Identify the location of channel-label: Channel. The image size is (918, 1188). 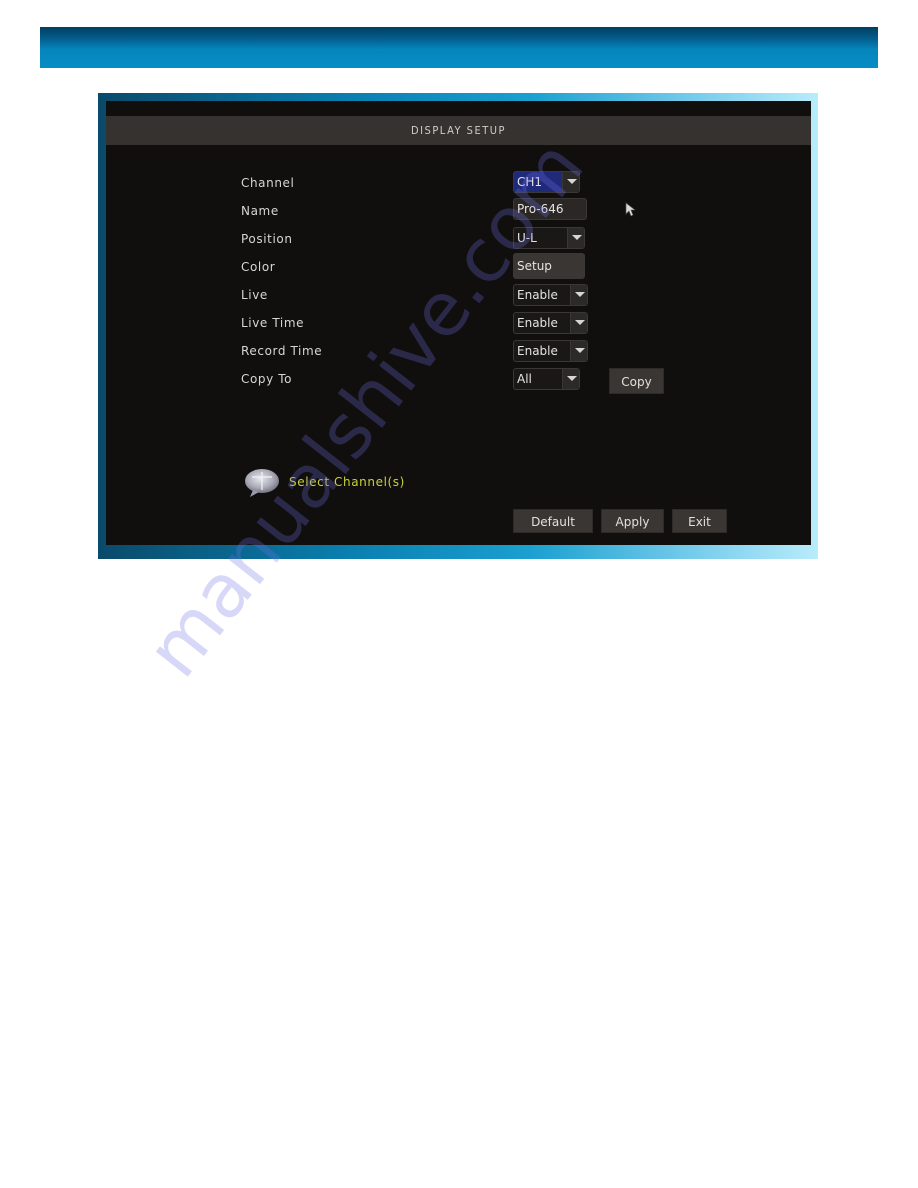
(268, 183).